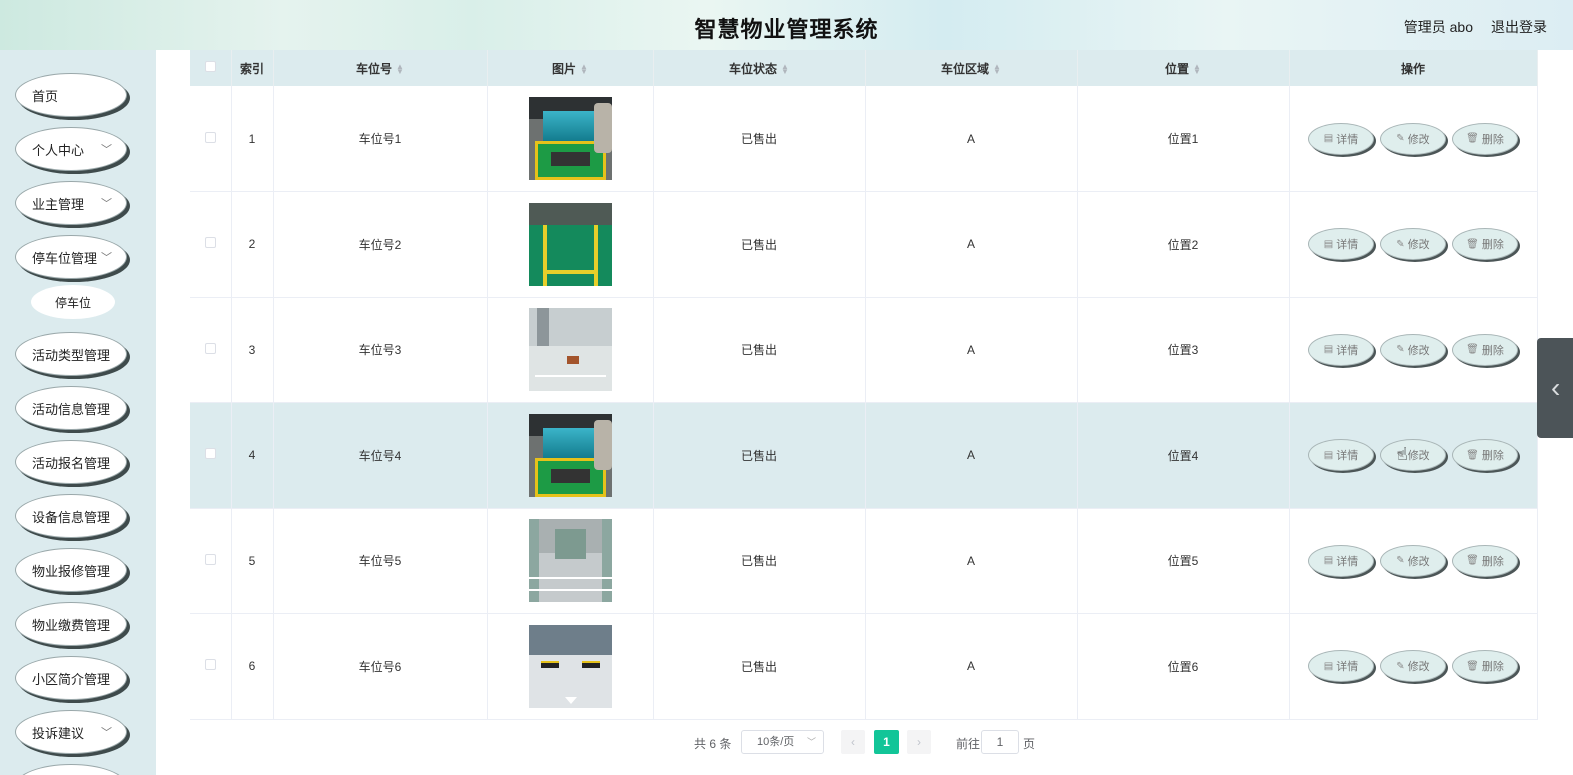 This screenshot has height=775, width=1573. Describe the element at coordinates (380, 68) in the screenshot. I see `col-header-spot: 车位号 ▲ ▼` at that location.